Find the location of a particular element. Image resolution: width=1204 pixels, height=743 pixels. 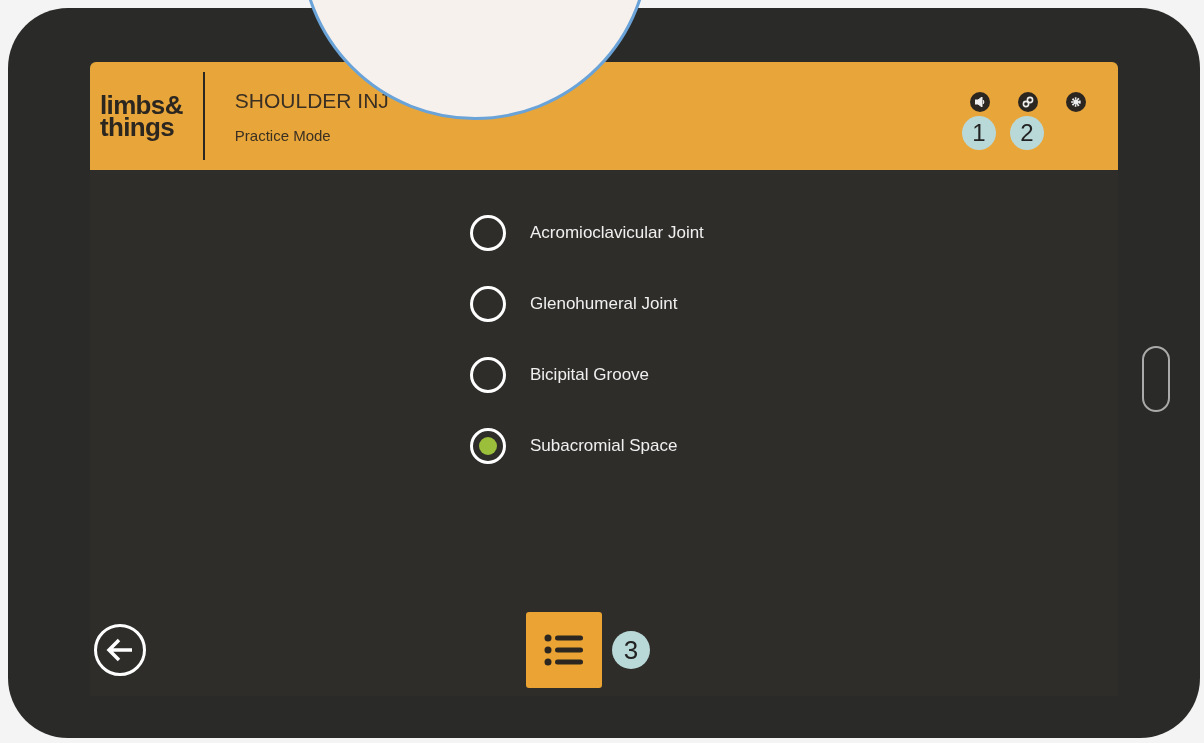

settings-icon is located at coordinates (1076, 102).